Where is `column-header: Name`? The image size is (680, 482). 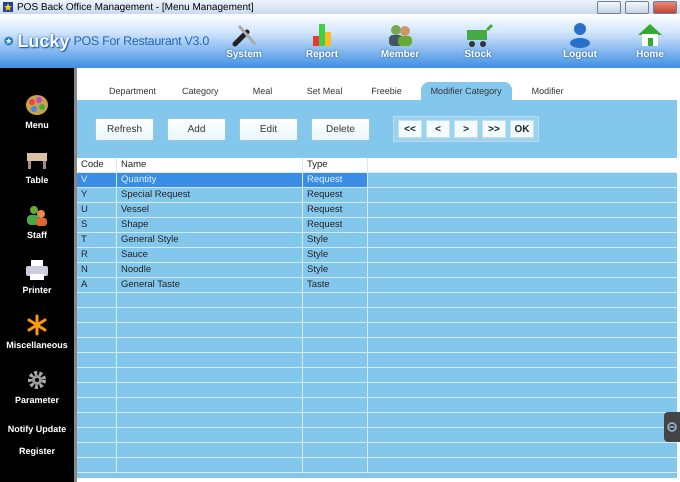
column-header: Name is located at coordinates (210, 165).